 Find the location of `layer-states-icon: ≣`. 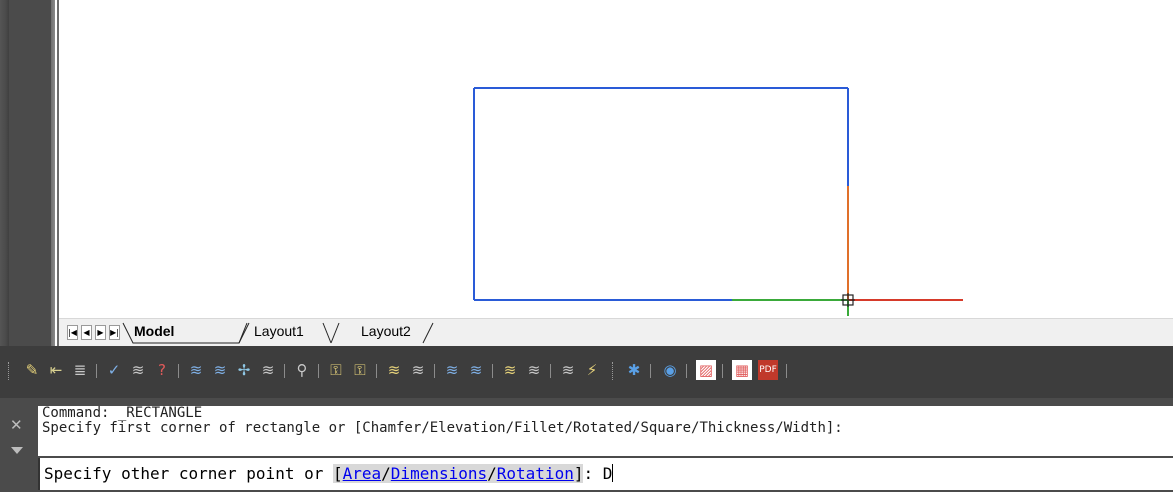

layer-states-icon: ≣ is located at coordinates (80, 370).